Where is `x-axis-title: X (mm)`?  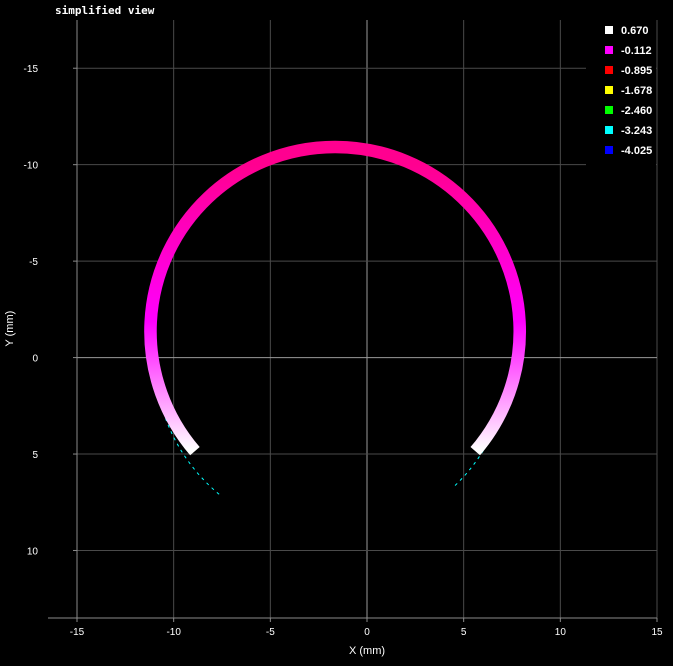 x-axis-title: X (mm) is located at coordinates (367, 651).